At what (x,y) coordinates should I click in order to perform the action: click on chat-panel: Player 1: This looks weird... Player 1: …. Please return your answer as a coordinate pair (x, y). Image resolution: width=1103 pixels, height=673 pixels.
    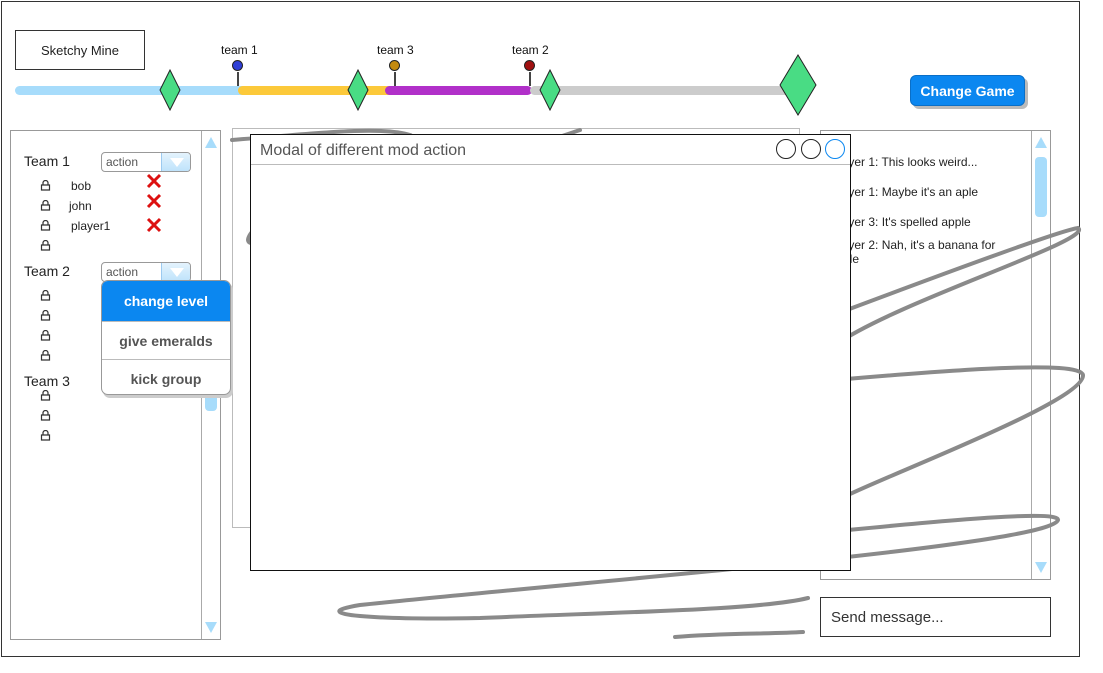
    Looking at the image, I should click on (935, 355).